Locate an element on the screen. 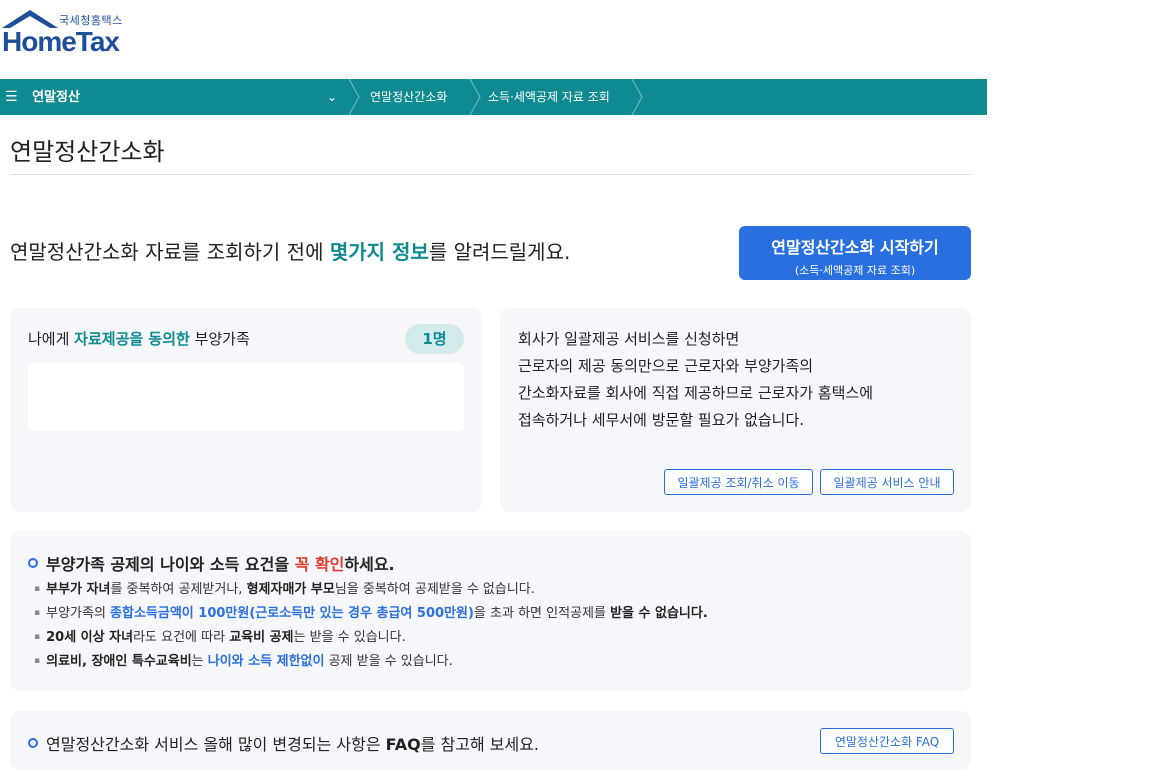 This screenshot has height=776, width=1152. intro-text-before: 연말정산간소화 자료를 조회하기 전에 is located at coordinates (170, 252).